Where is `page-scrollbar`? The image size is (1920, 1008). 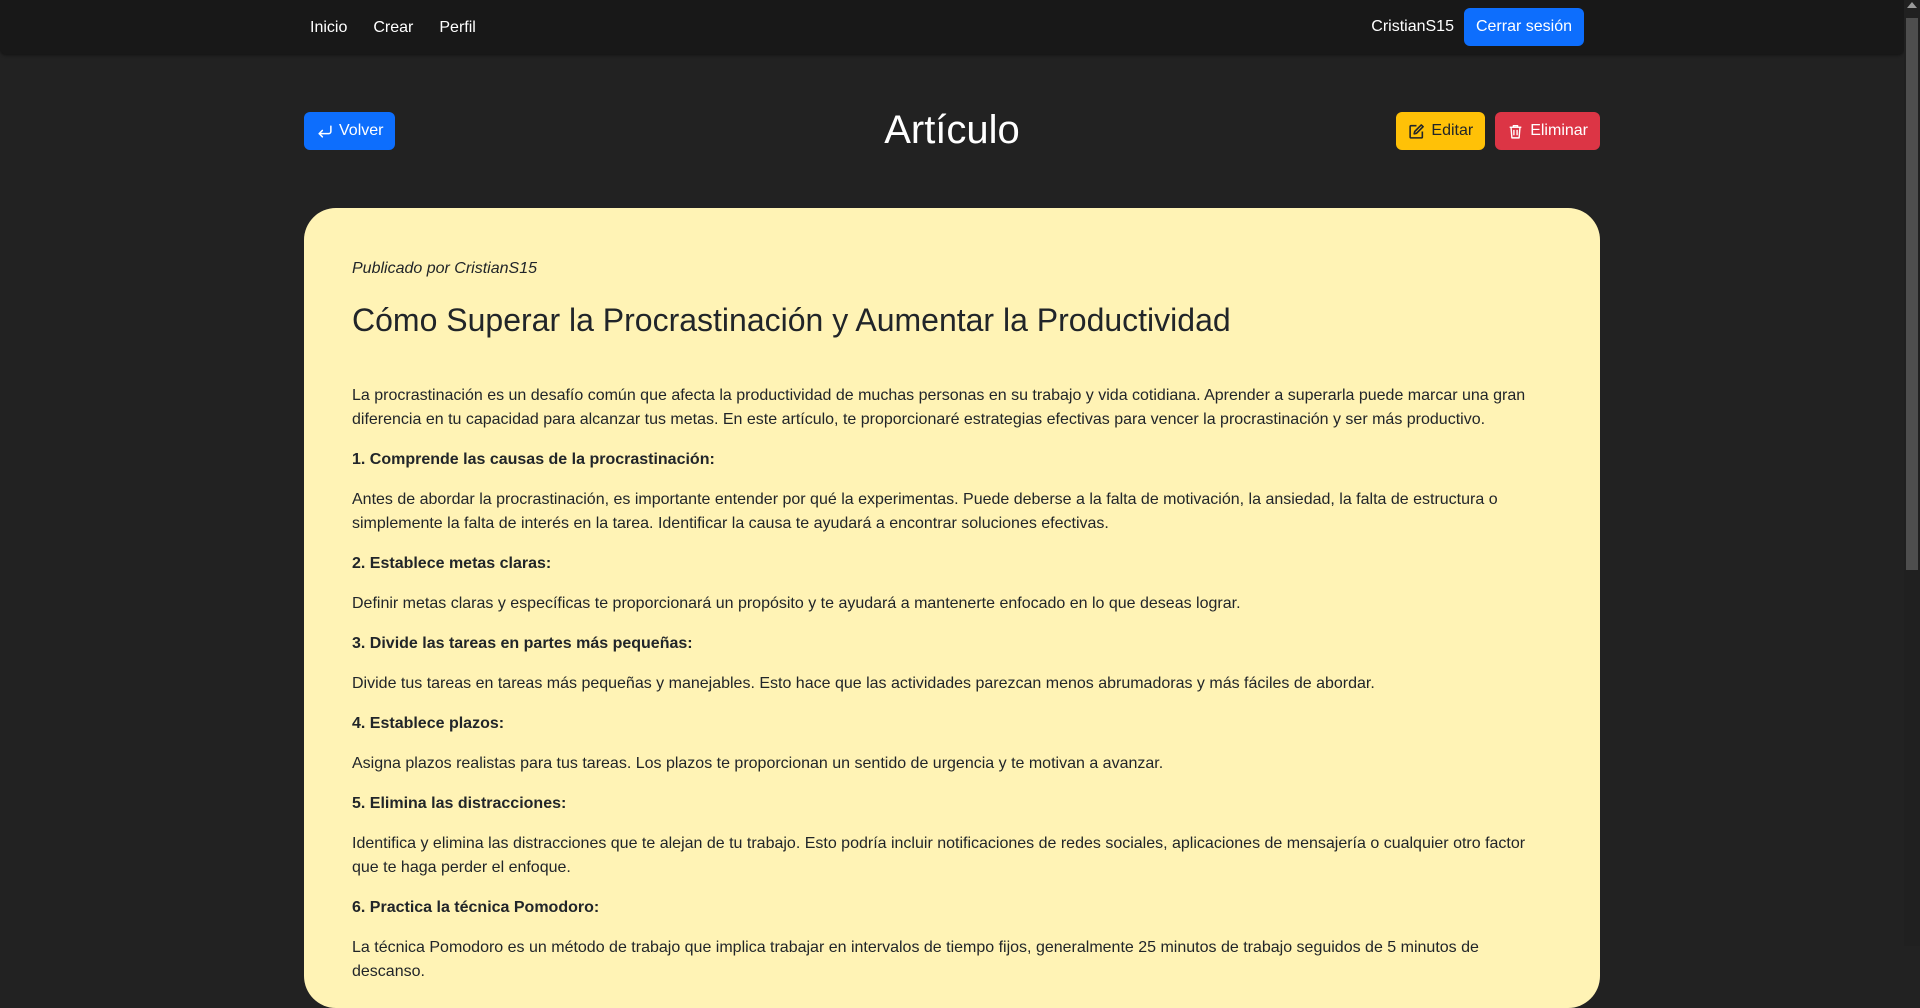
page-scrollbar is located at coordinates (1912, 473).